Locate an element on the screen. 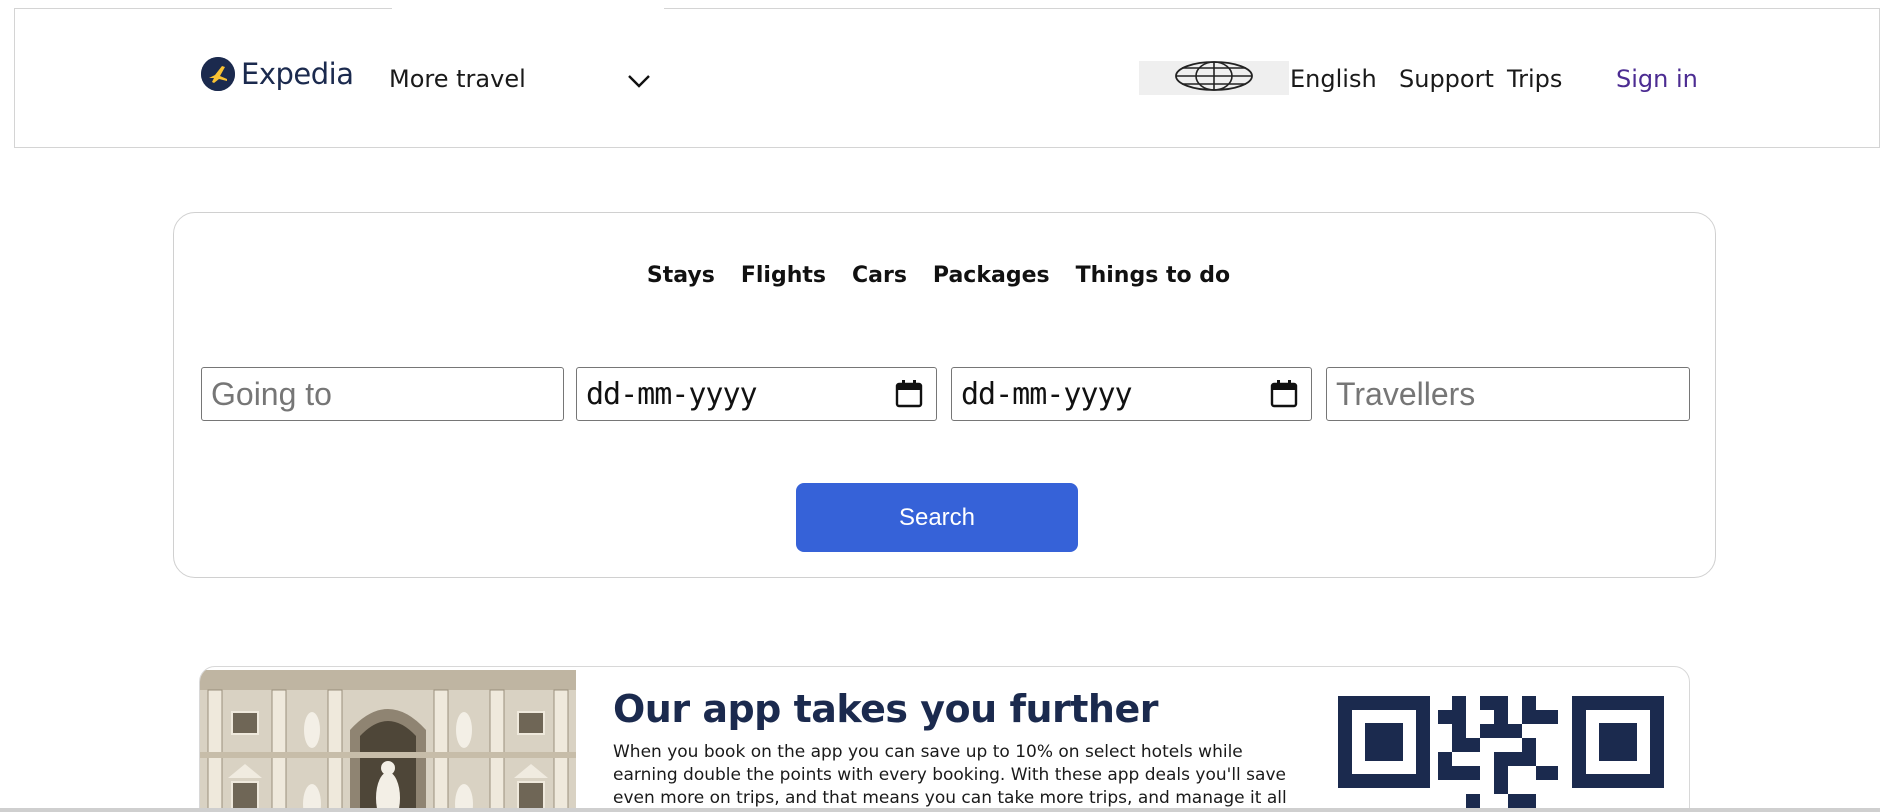 The height and width of the screenshot is (812, 1880). check-out-date-input: dd-mm-yyyy is located at coordinates (1110, 394).